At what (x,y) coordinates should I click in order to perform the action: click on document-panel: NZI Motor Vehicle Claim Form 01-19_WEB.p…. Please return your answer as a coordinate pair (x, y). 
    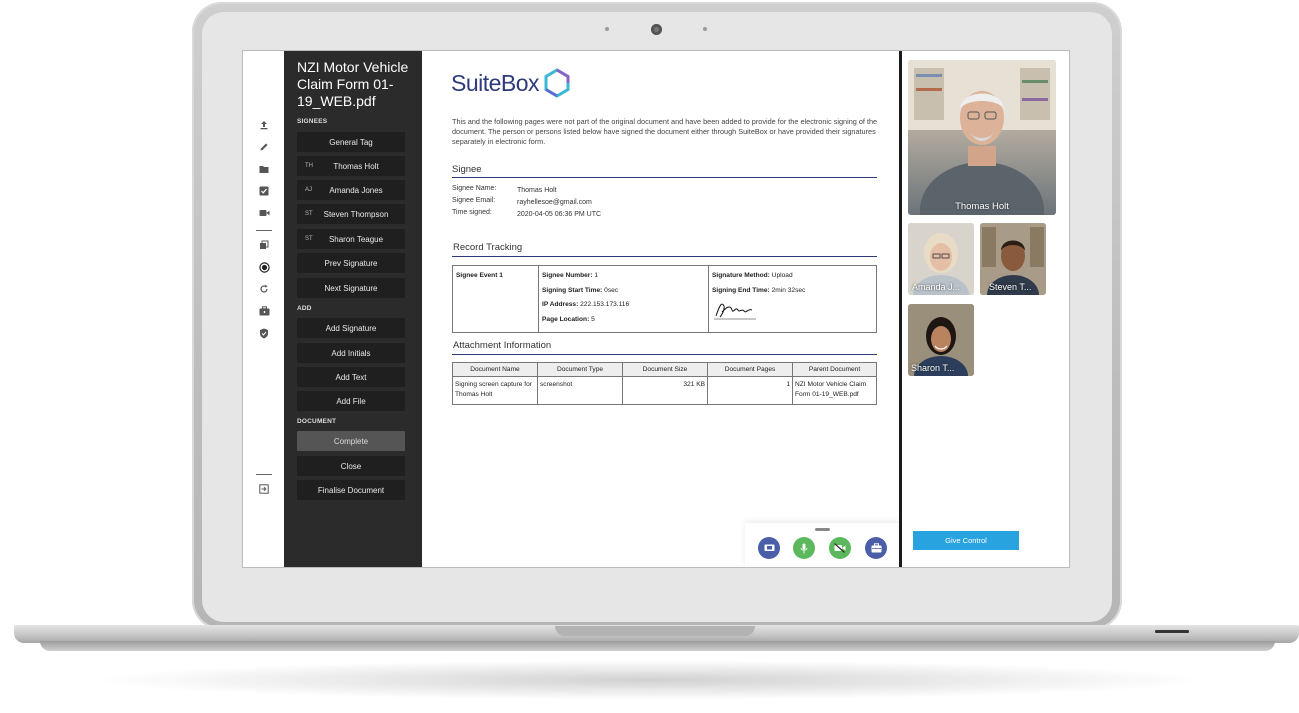
    Looking at the image, I should click on (353, 309).